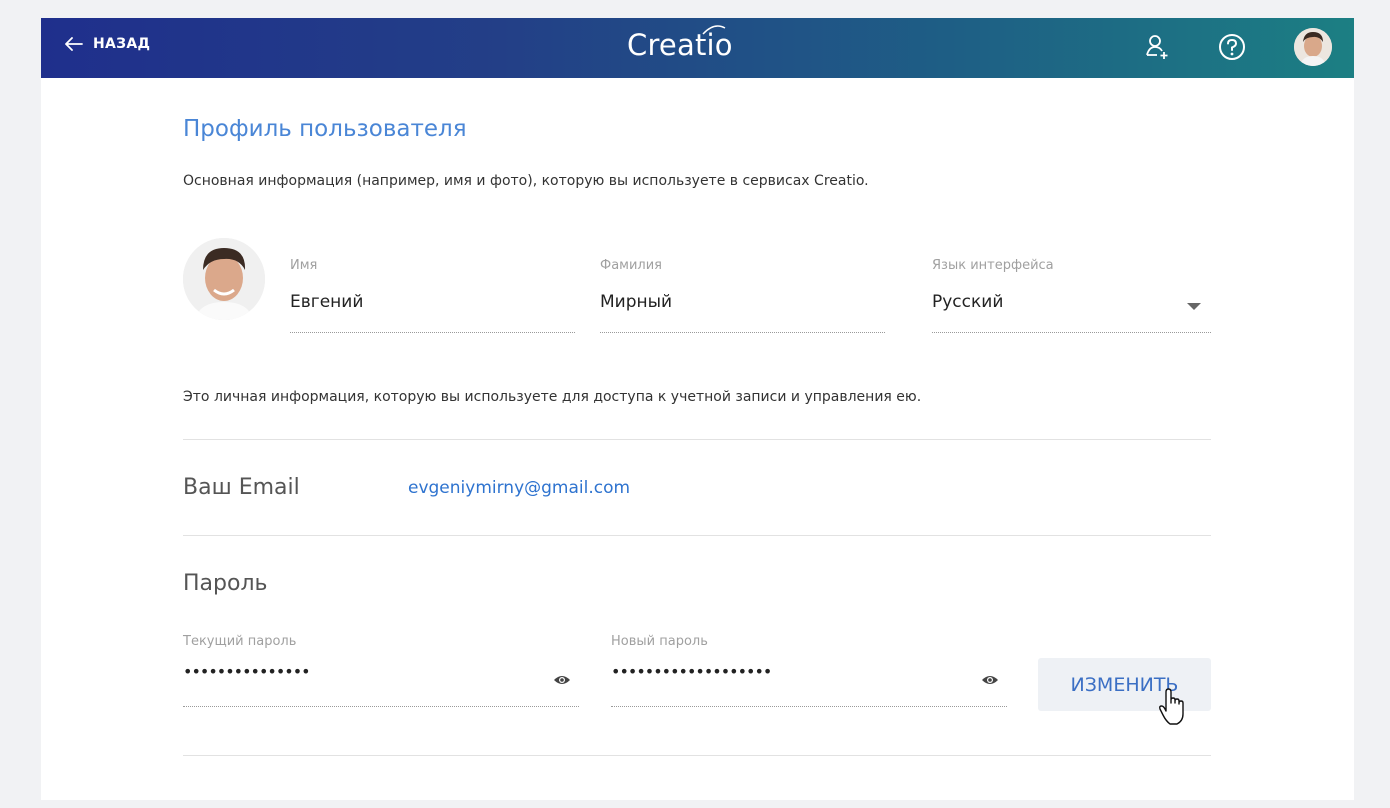 This screenshot has height=808, width=1390. I want to click on new-password-value: •••••••••••••••••••, so click(809, 671).